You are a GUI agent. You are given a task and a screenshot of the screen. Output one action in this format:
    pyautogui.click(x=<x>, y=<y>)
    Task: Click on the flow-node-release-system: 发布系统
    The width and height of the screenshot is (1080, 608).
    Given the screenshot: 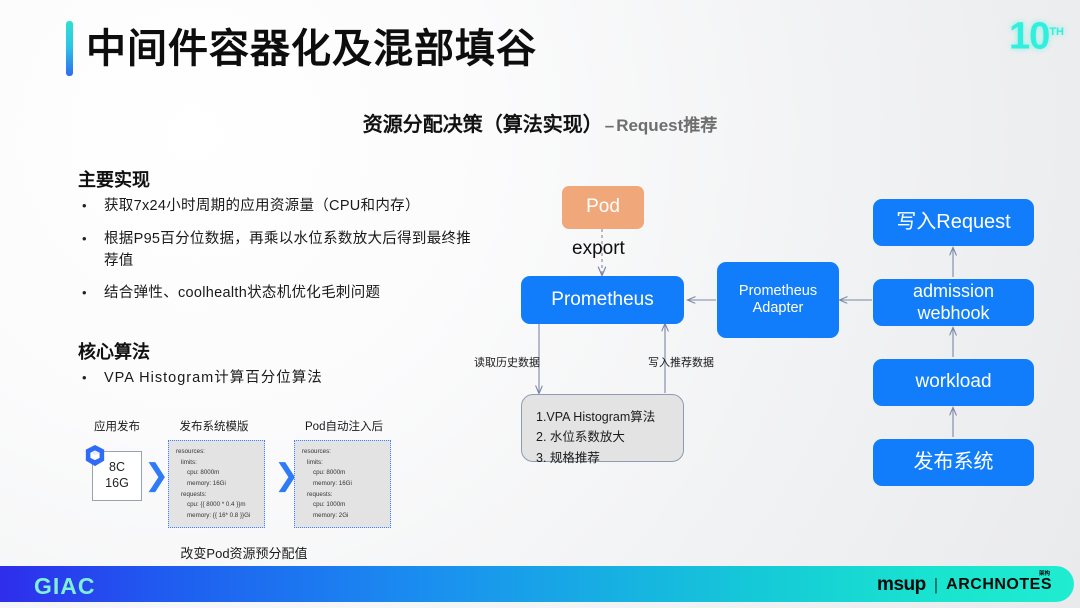 What is the action you would take?
    pyautogui.click(x=953, y=462)
    